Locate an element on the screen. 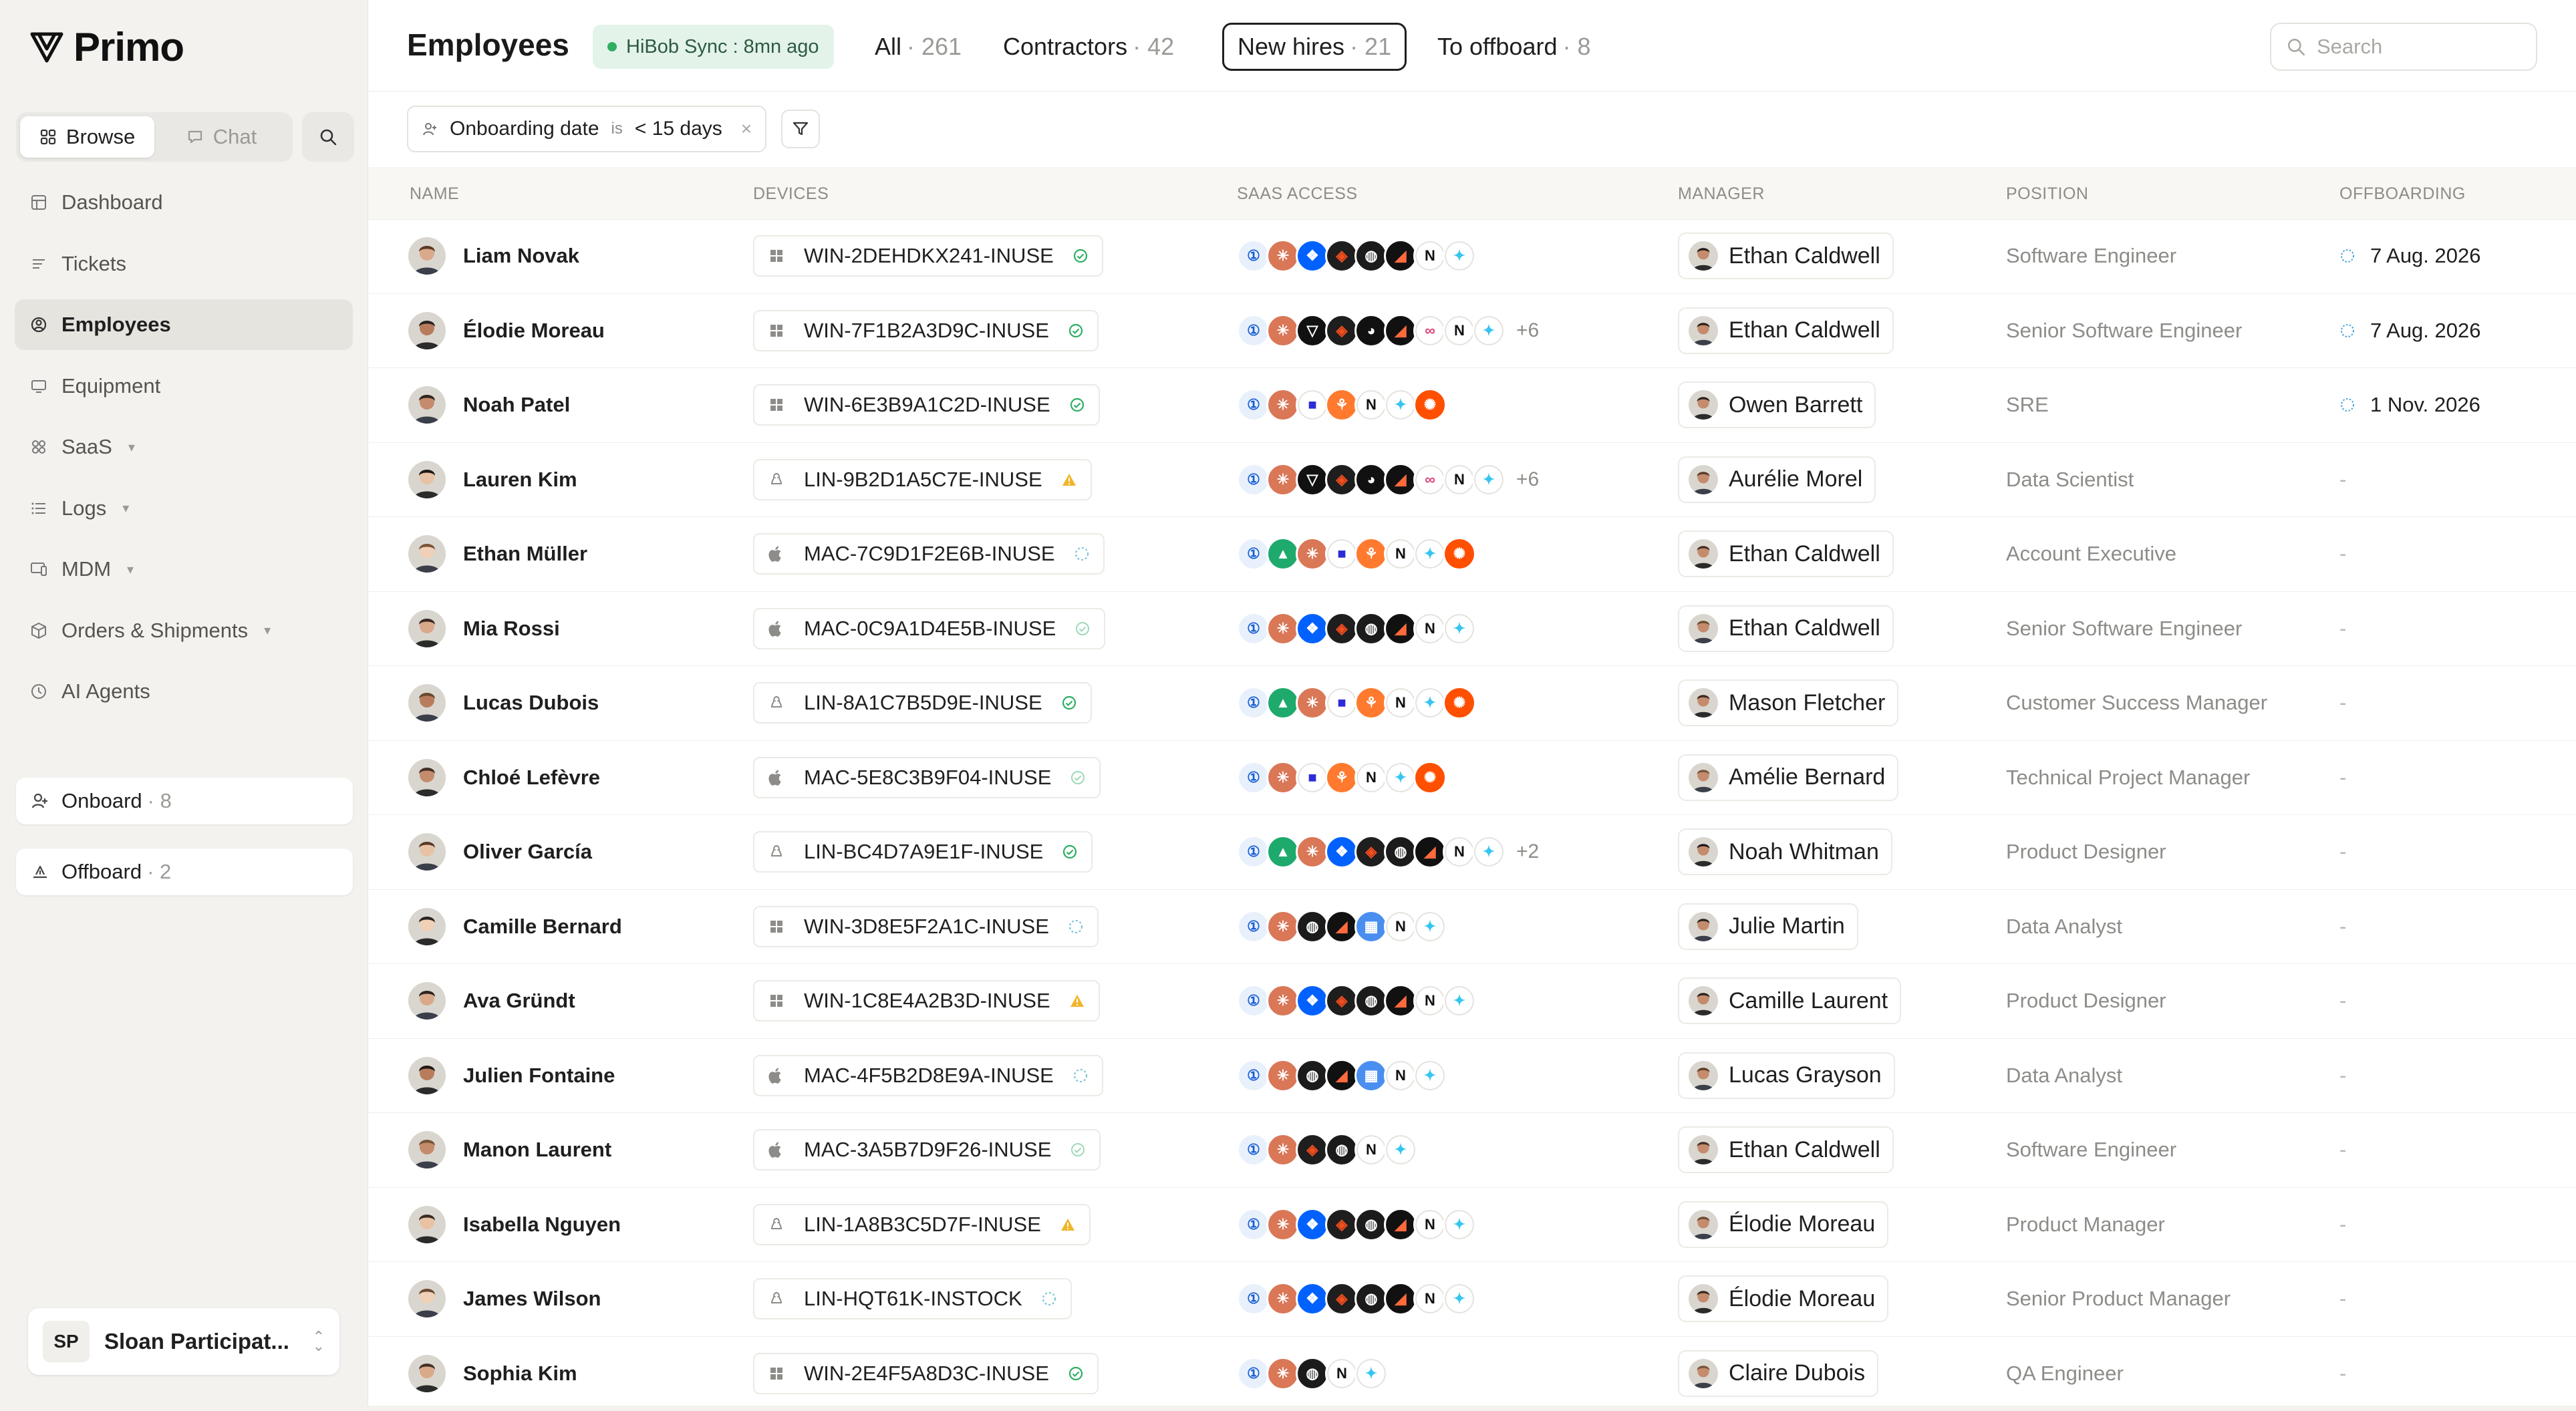  manager-chip: Élodie Moreau is located at coordinates (1783, 1224).